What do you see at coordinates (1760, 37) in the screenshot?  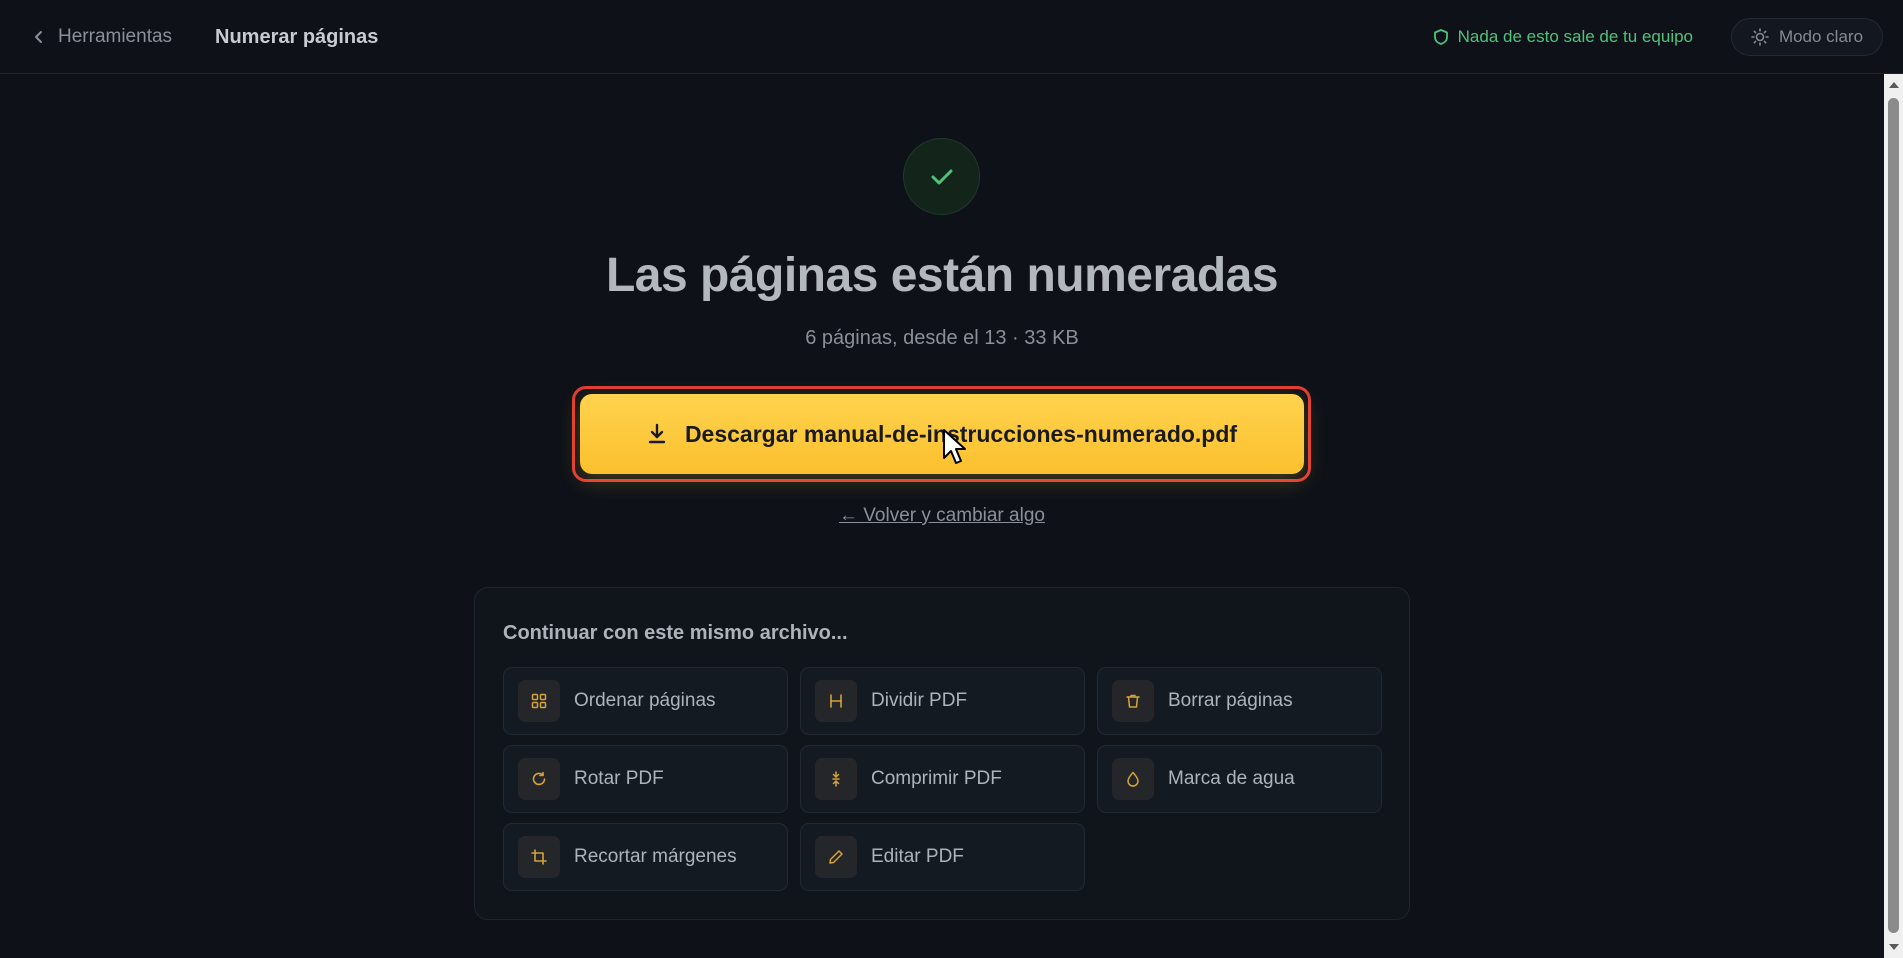 I see `sun-icon` at bounding box center [1760, 37].